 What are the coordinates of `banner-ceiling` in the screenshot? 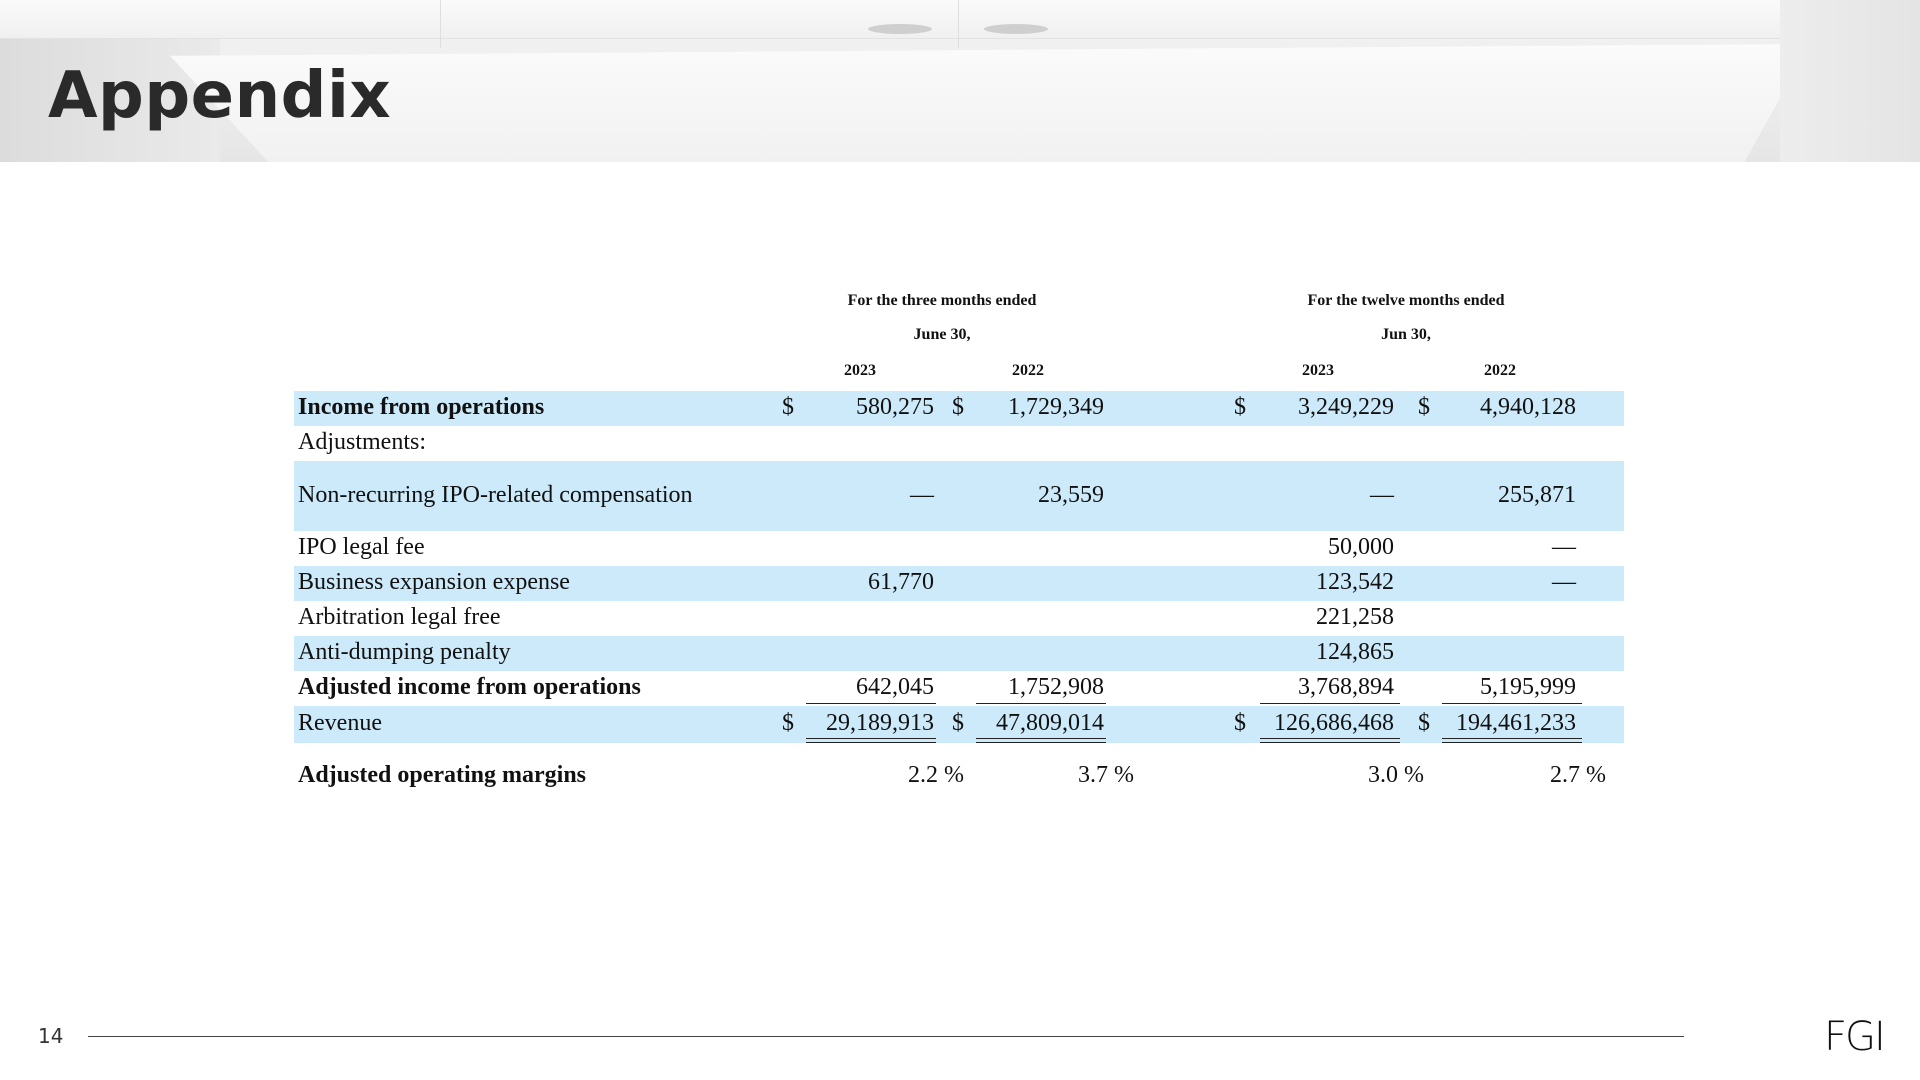 It's located at (960, 19).